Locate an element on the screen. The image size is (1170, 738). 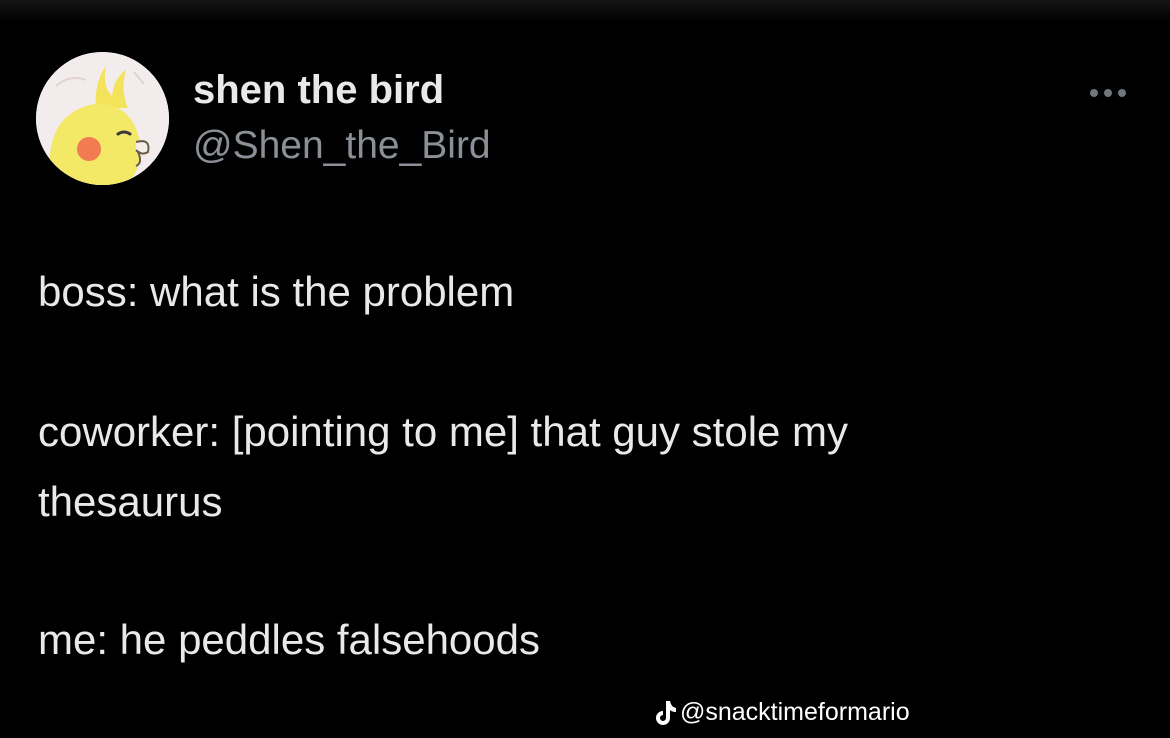
tweet-text-line-3: thesaurus is located at coordinates (130, 501).